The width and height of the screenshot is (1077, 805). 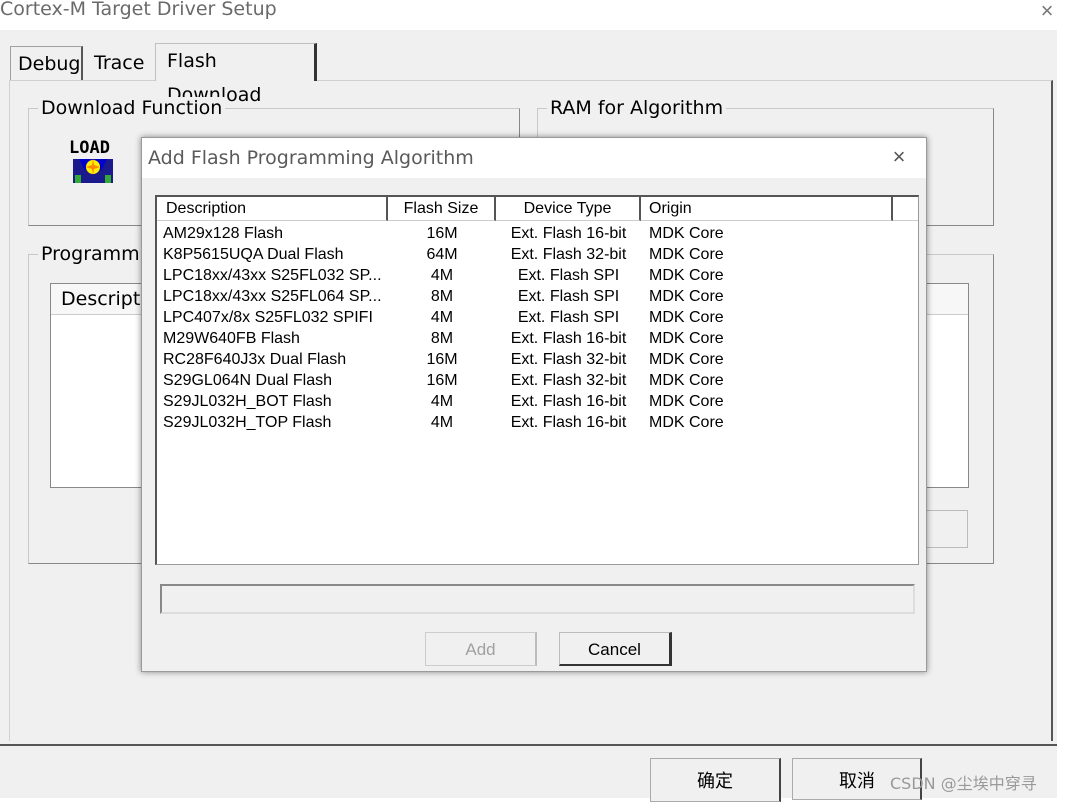 I want to click on column-header-origin: Origin, so click(x=767, y=209).